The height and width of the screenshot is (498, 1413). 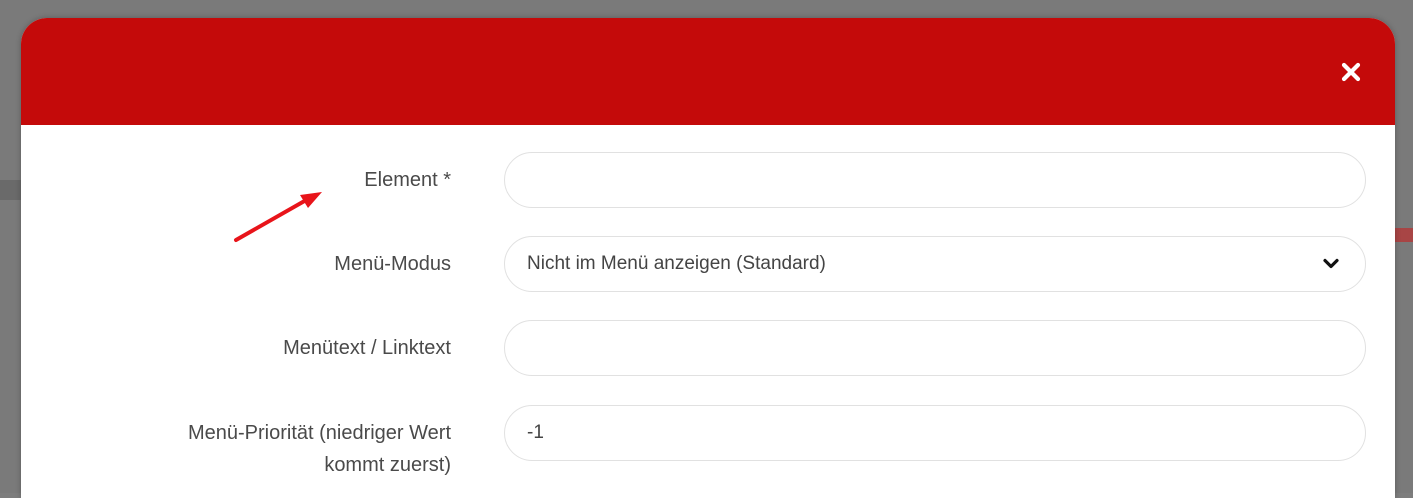 What do you see at coordinates (935, 433) in the screenshot?
I see `menu-priority-input: -1` at bounding box center [935, 433].